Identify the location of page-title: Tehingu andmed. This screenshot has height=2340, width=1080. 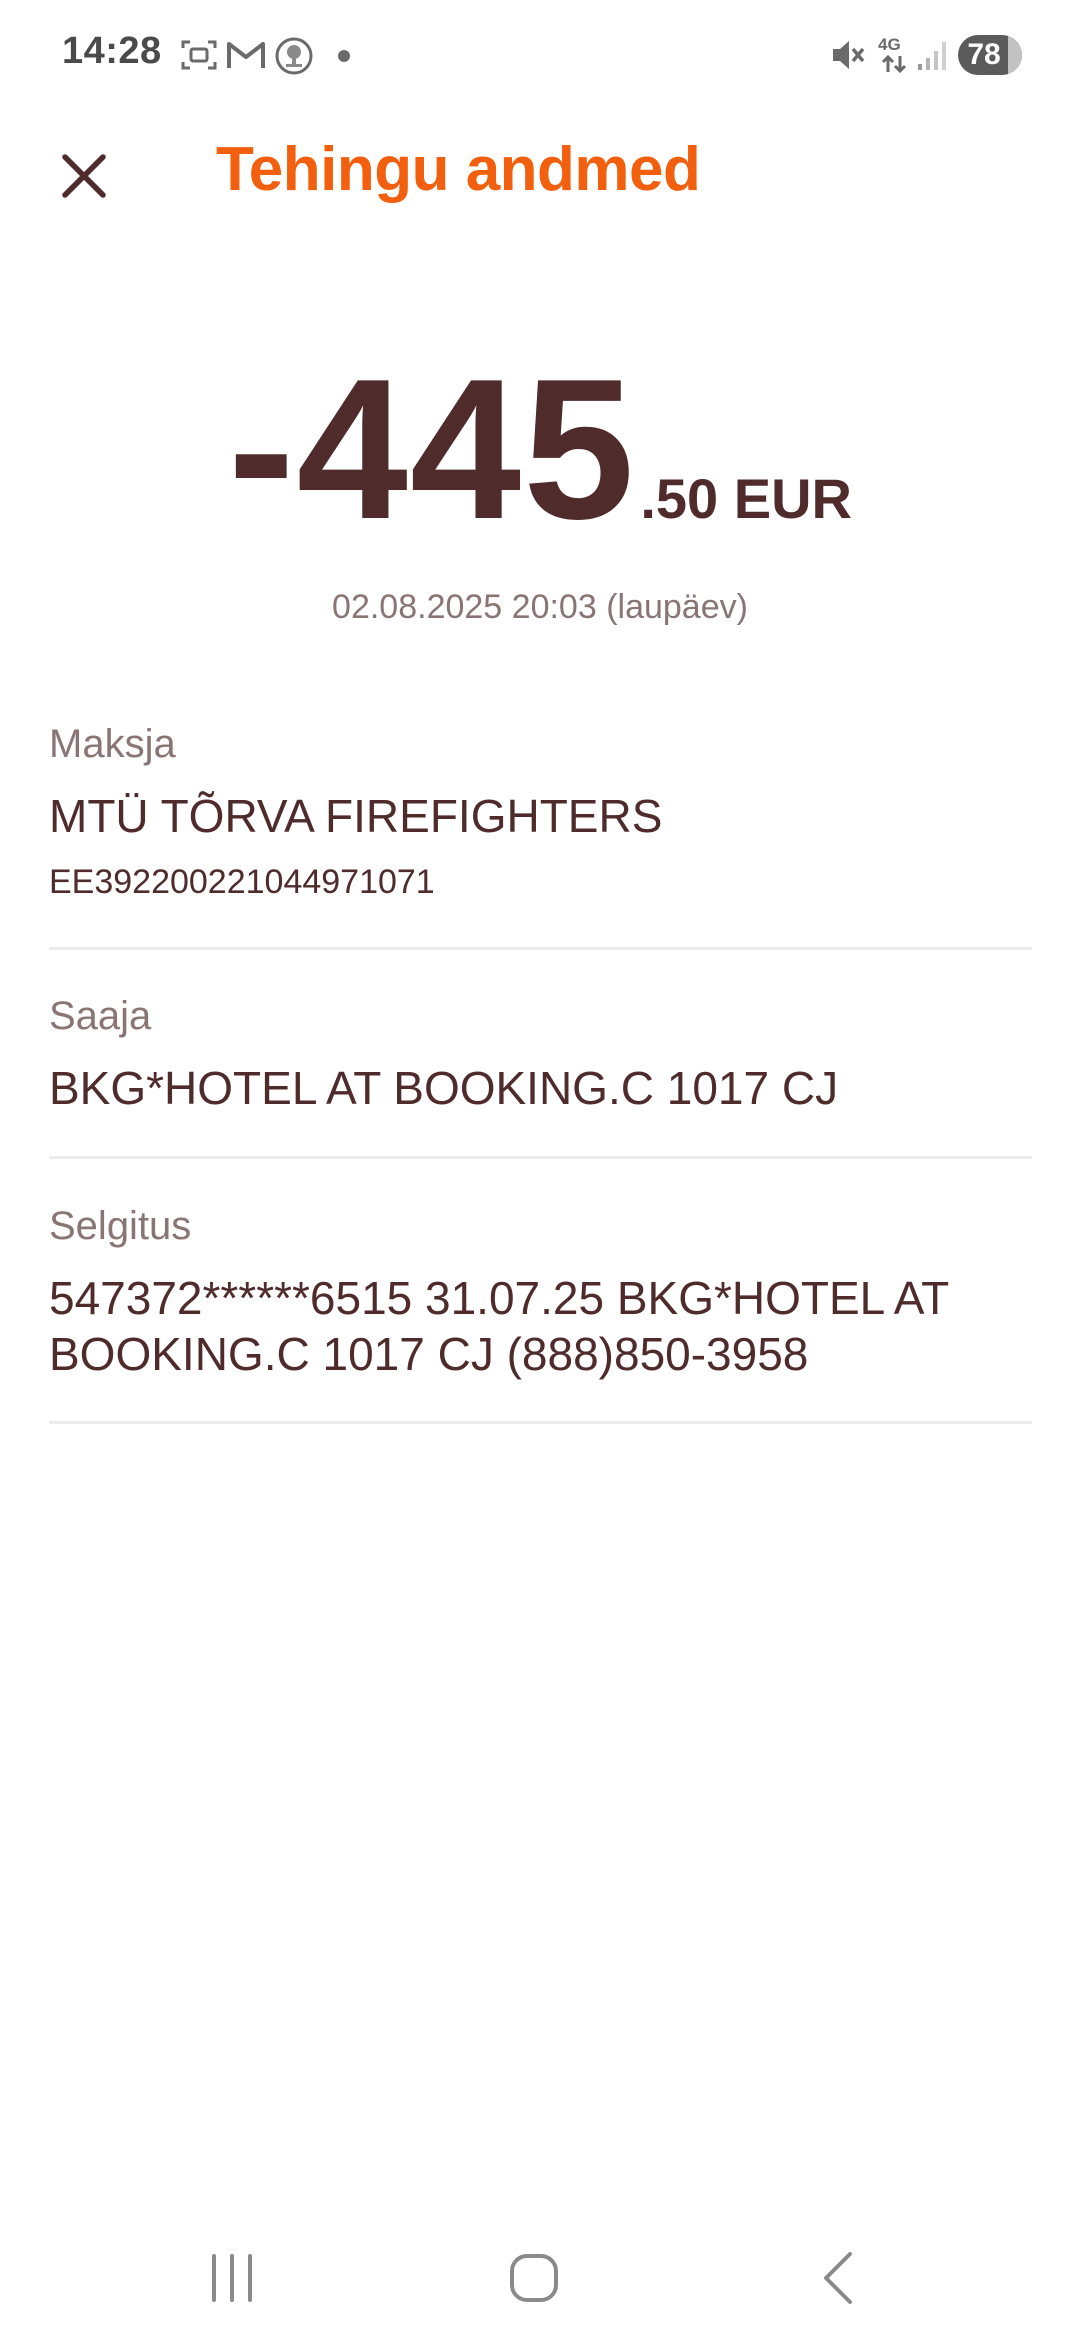
(458, 169).